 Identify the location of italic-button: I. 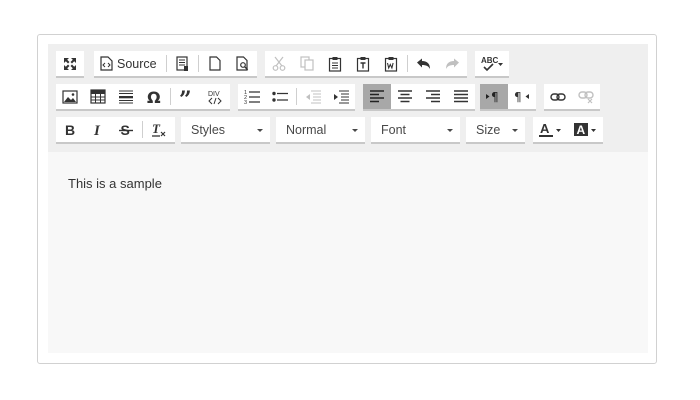
(98, 129).